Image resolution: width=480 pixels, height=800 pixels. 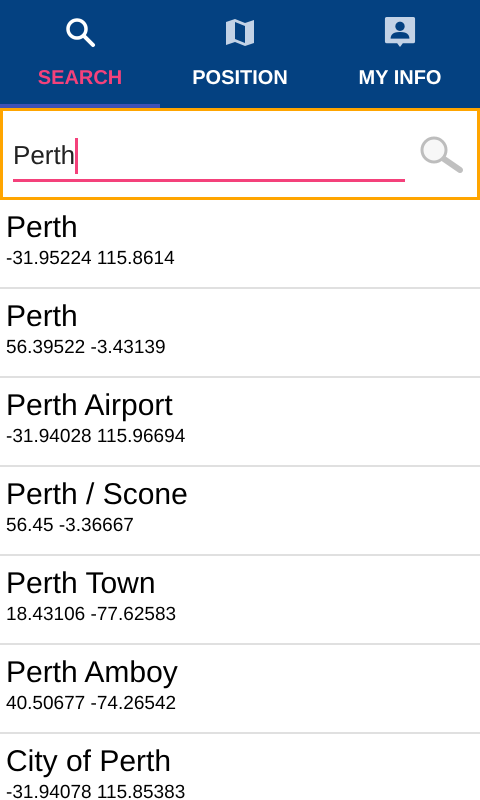 I want to click on result-item: Perth -31.95224 115.8614, so click(x=240, y=244).